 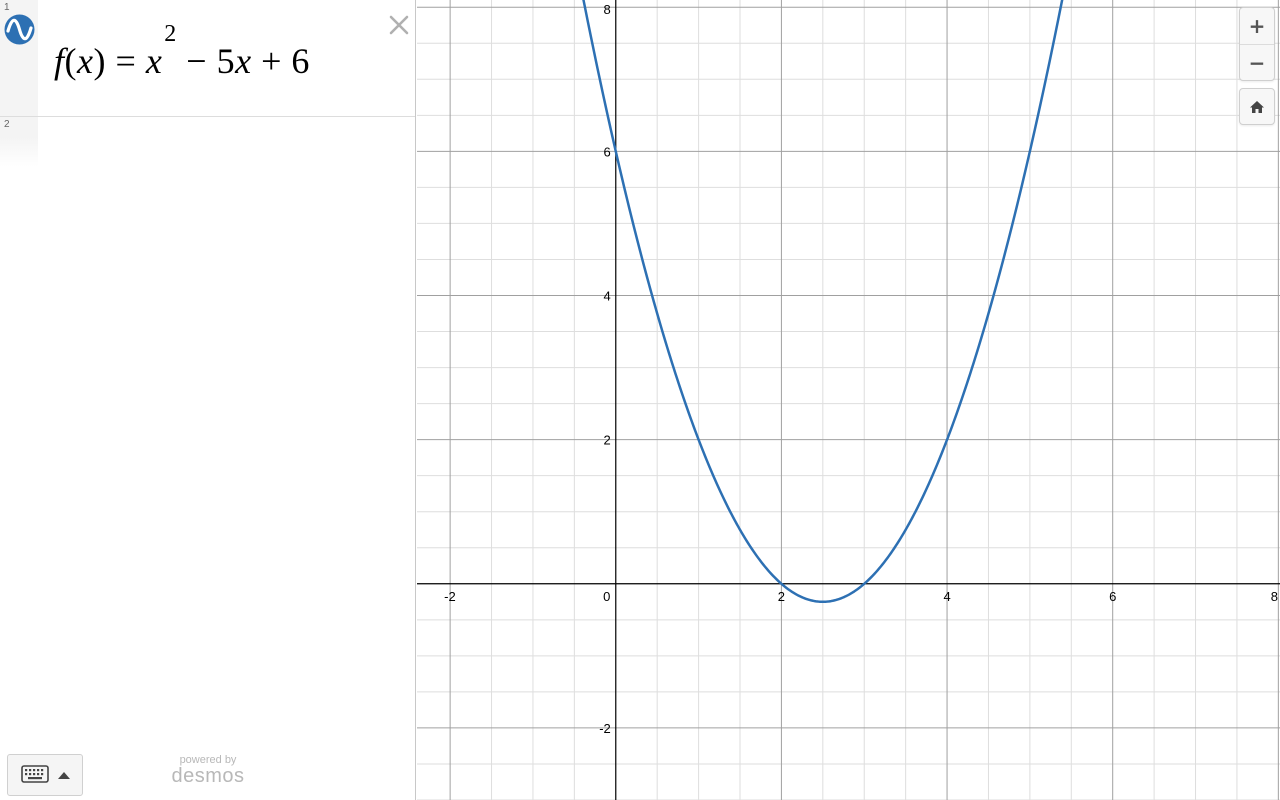 I want to click on zoom-out-button: −, so click(x=1257, y=63).